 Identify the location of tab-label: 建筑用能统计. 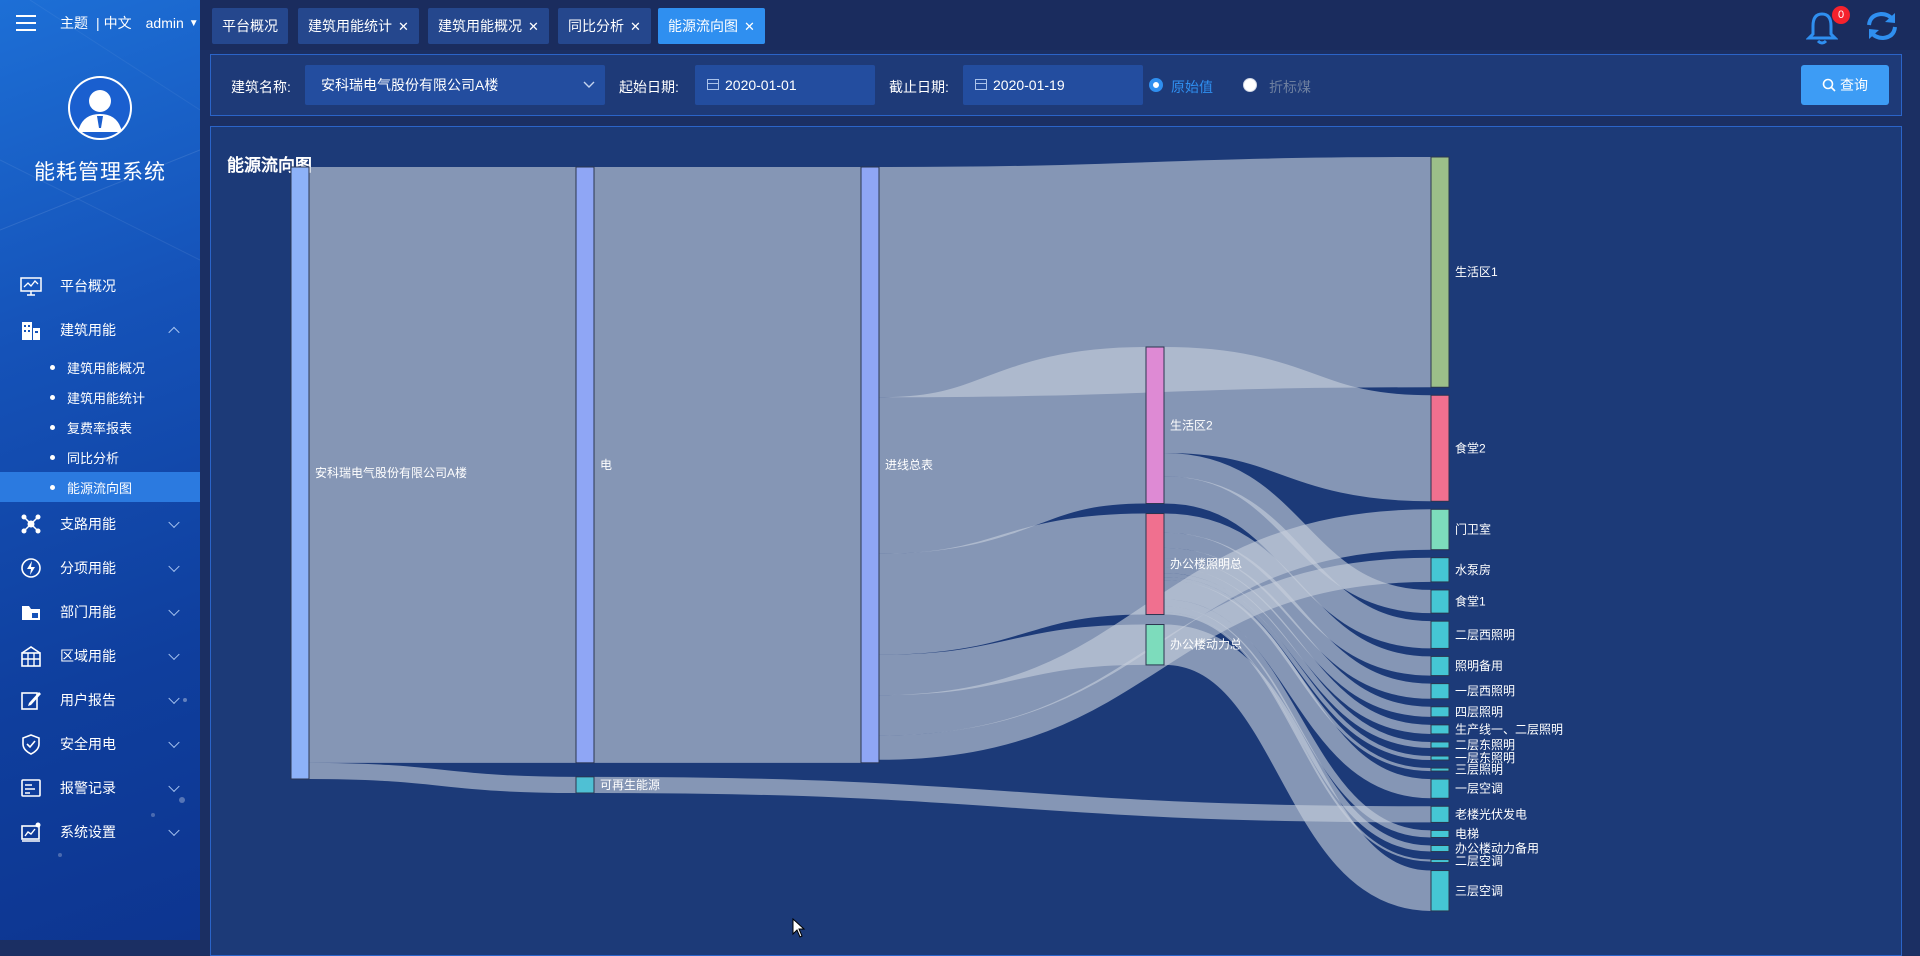
(350, 26).